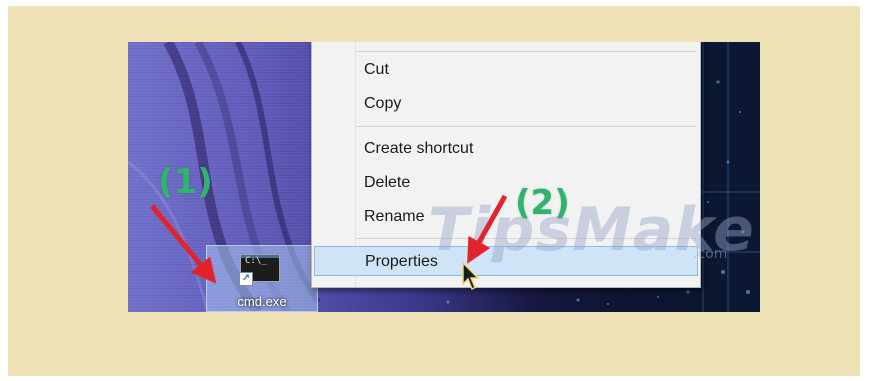  I want to click on menu-item-copy: Copy, so click(506, 104).